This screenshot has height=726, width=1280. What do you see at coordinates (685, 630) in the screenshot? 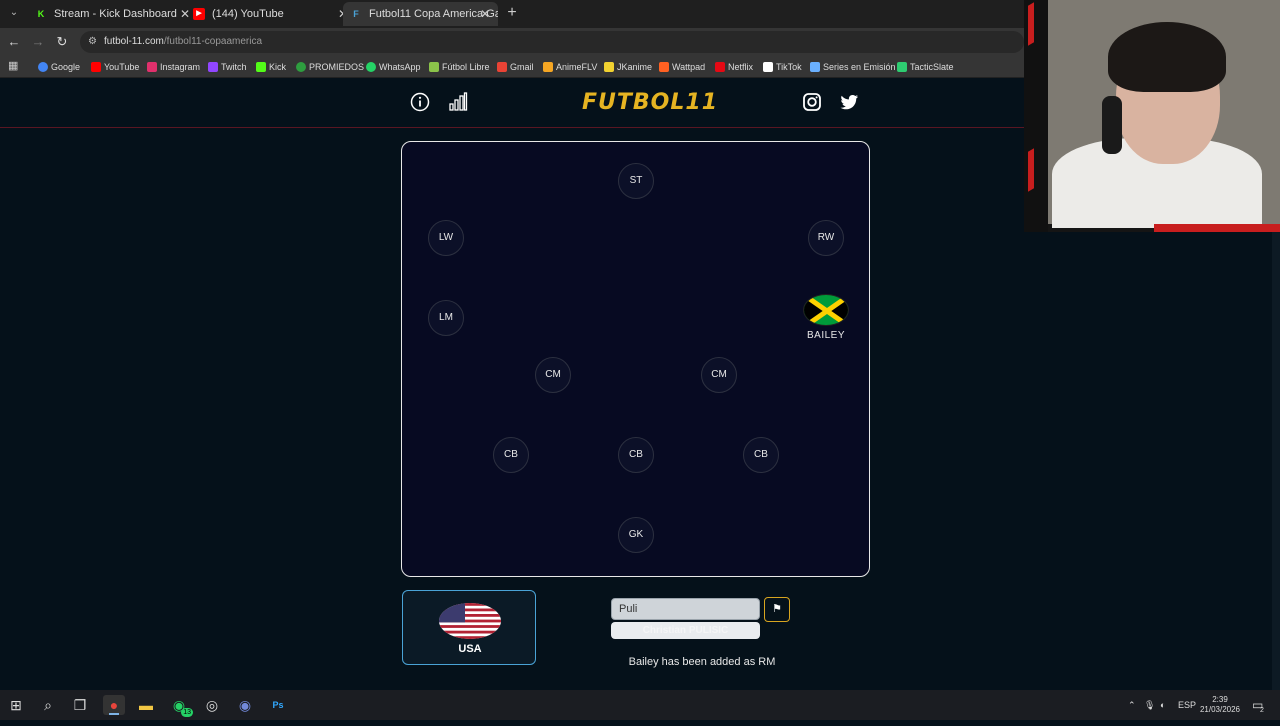
I see `player-suggestion: Christian PULISIC` at bounding box center [685, 630].